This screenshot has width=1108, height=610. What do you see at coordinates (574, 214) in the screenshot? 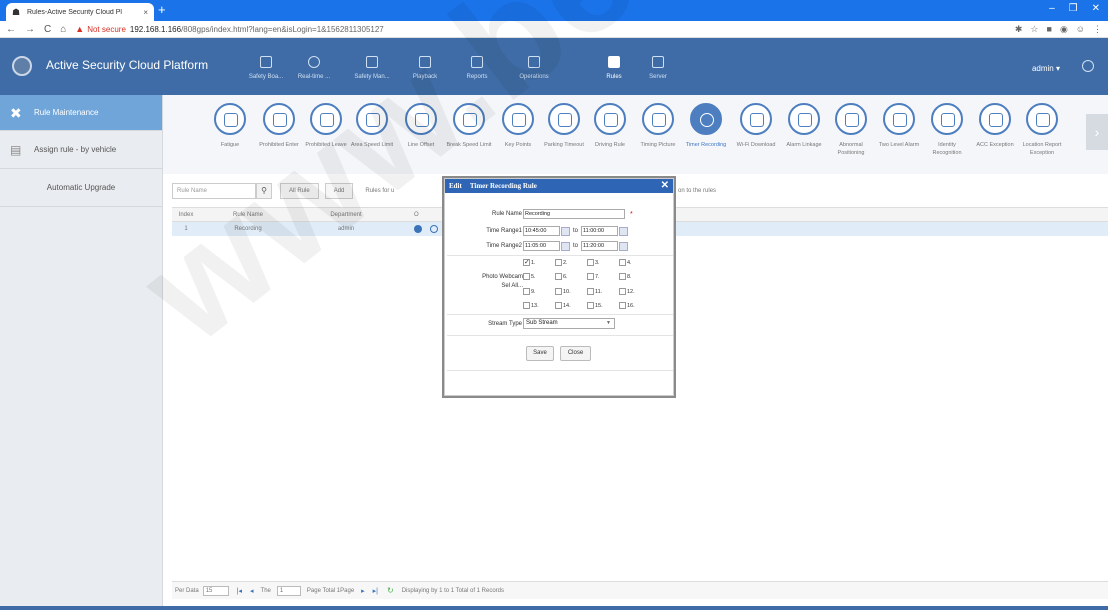
I see `rule-name-input: Recording` at bounding box center [574, 214].